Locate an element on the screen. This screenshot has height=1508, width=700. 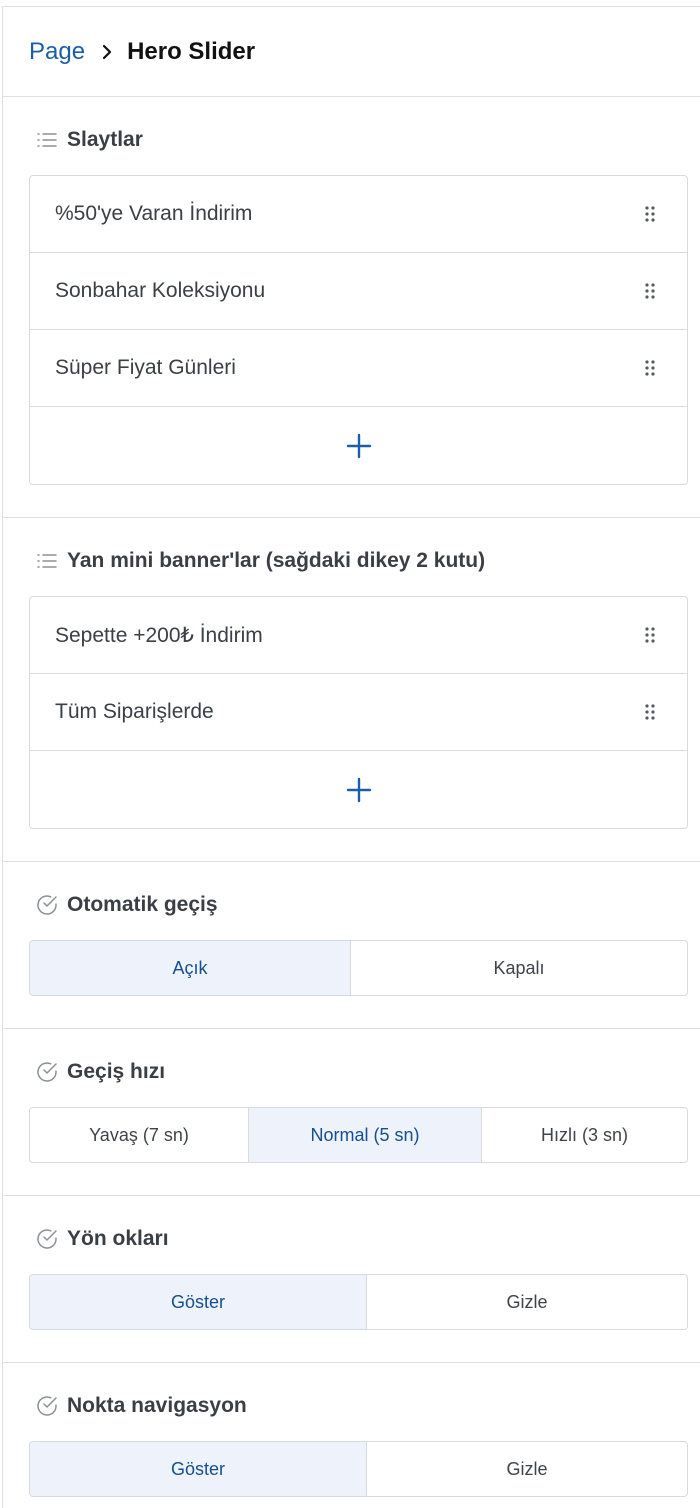
slides-section-title: Slaytlar is located at coordinates (351, 140).